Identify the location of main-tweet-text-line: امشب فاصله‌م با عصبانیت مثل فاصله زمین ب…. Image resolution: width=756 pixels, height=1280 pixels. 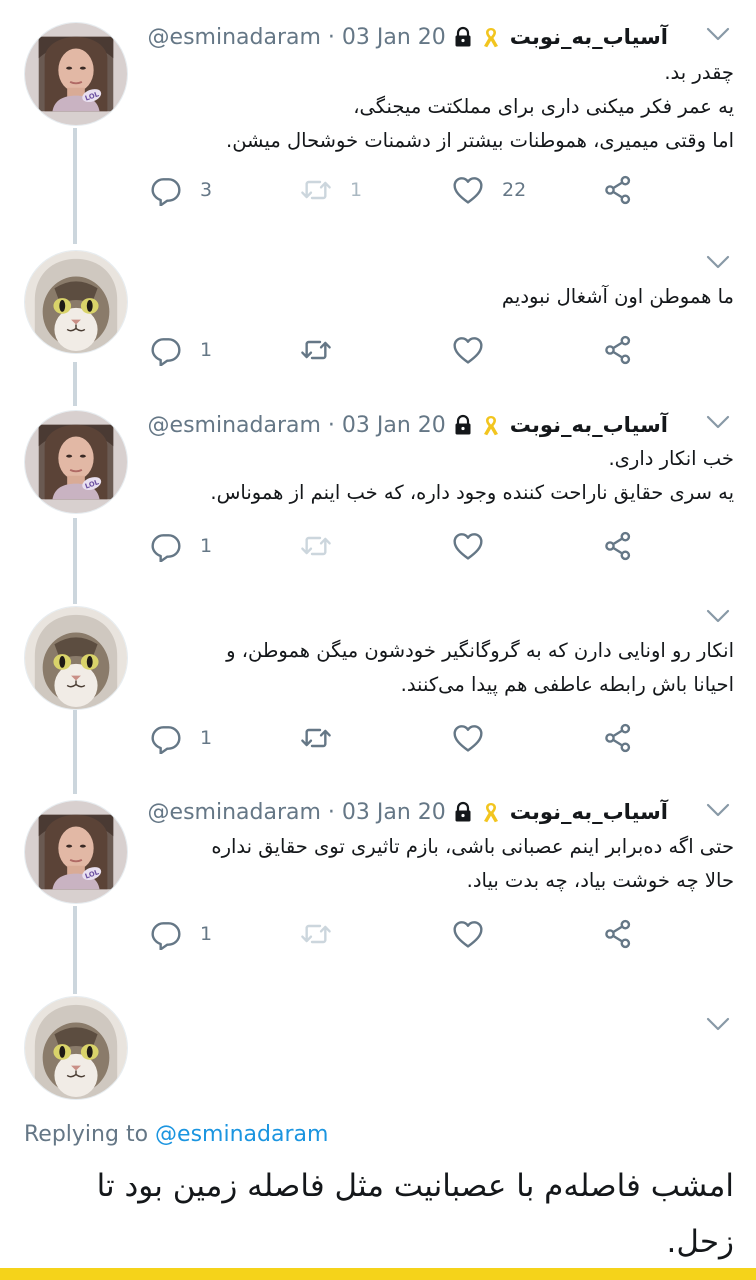
(415, 1186).